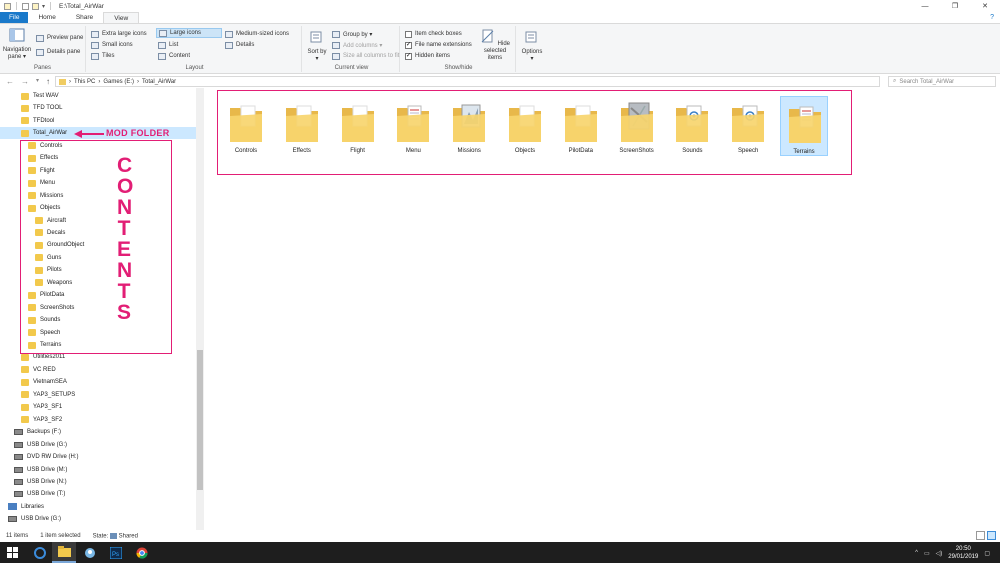 This screenshot has height=563, width=1000. Describe the element at coordinates (637, 126) in the screenshot. I see `folder-item: ScreenShots` at that location.